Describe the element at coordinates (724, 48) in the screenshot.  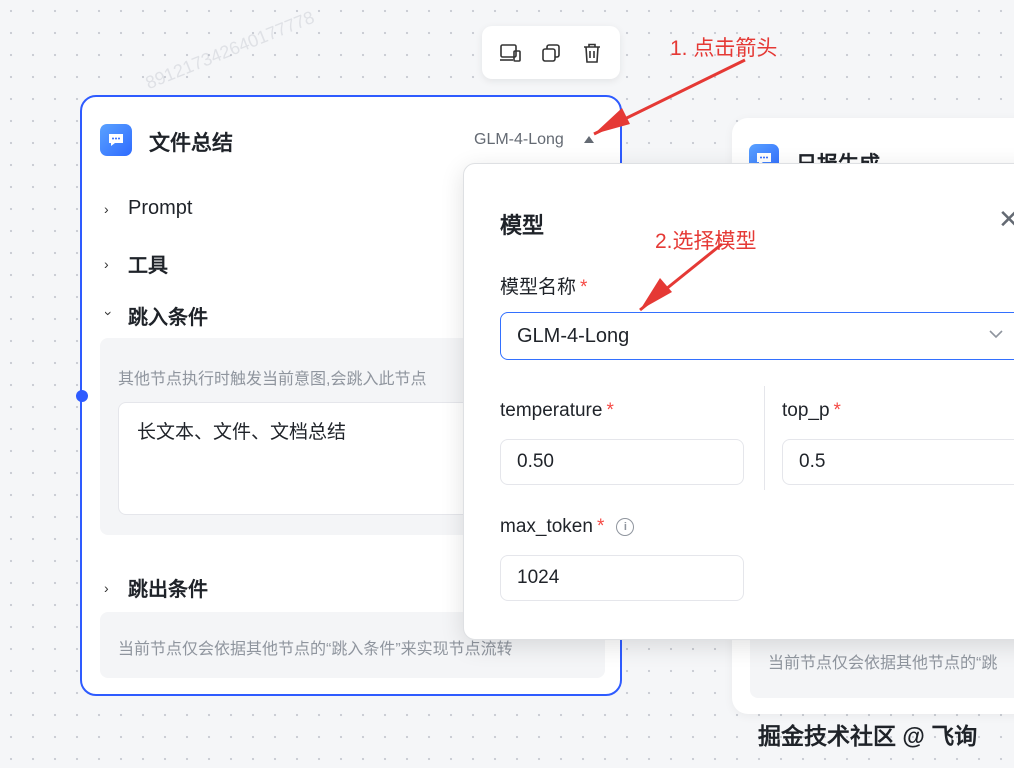
I see `annotation-step1: 1. 点击箭头` at that location.